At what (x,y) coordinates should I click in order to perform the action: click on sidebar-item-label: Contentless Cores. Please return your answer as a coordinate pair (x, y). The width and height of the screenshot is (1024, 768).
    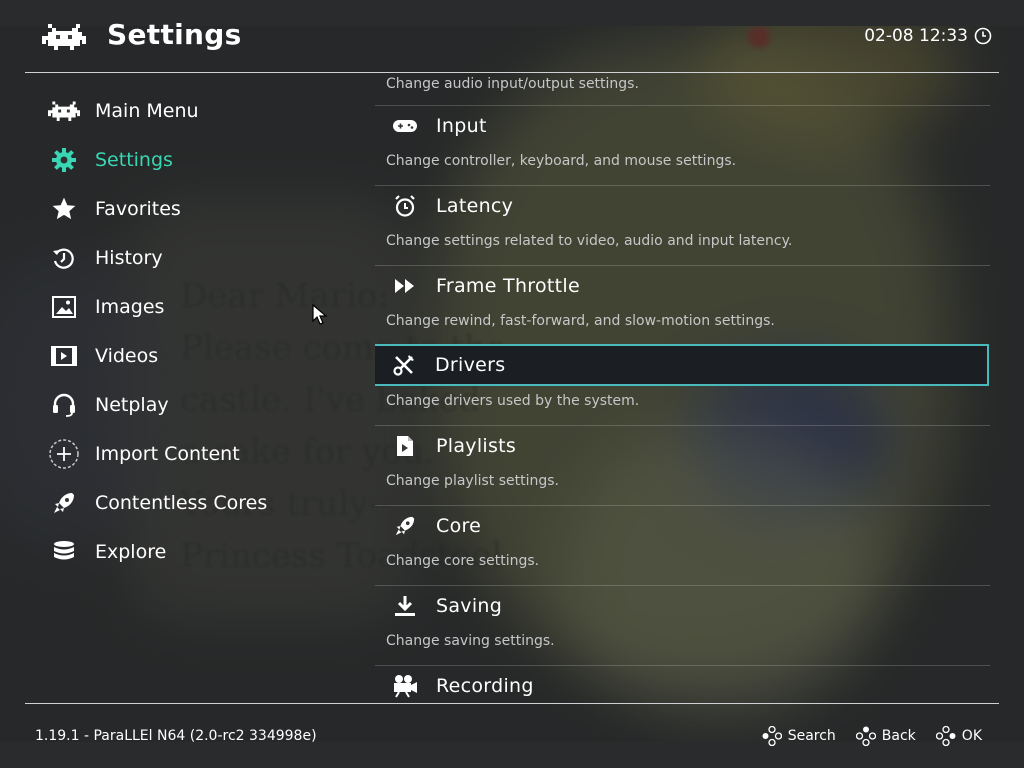
    Looking at the image, I should click on (181, 502).